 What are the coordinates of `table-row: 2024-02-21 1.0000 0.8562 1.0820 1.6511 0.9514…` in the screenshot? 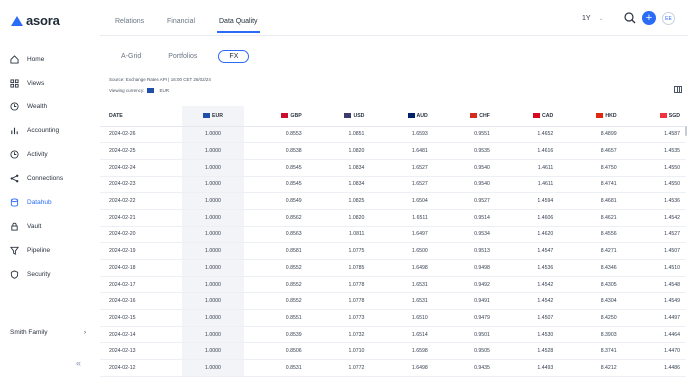 It's located at (393, 218).